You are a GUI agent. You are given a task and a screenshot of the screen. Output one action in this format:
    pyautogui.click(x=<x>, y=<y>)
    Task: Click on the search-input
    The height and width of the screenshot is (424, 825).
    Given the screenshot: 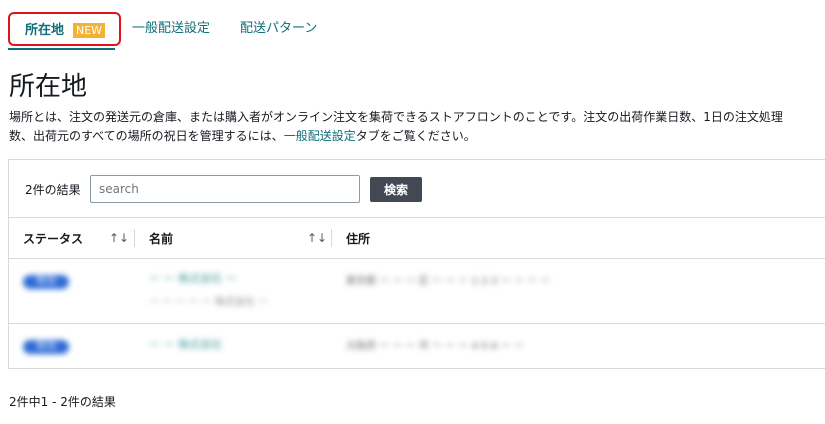 What is the action you would take?
    pyautogui.click(x=225, y=189)
    